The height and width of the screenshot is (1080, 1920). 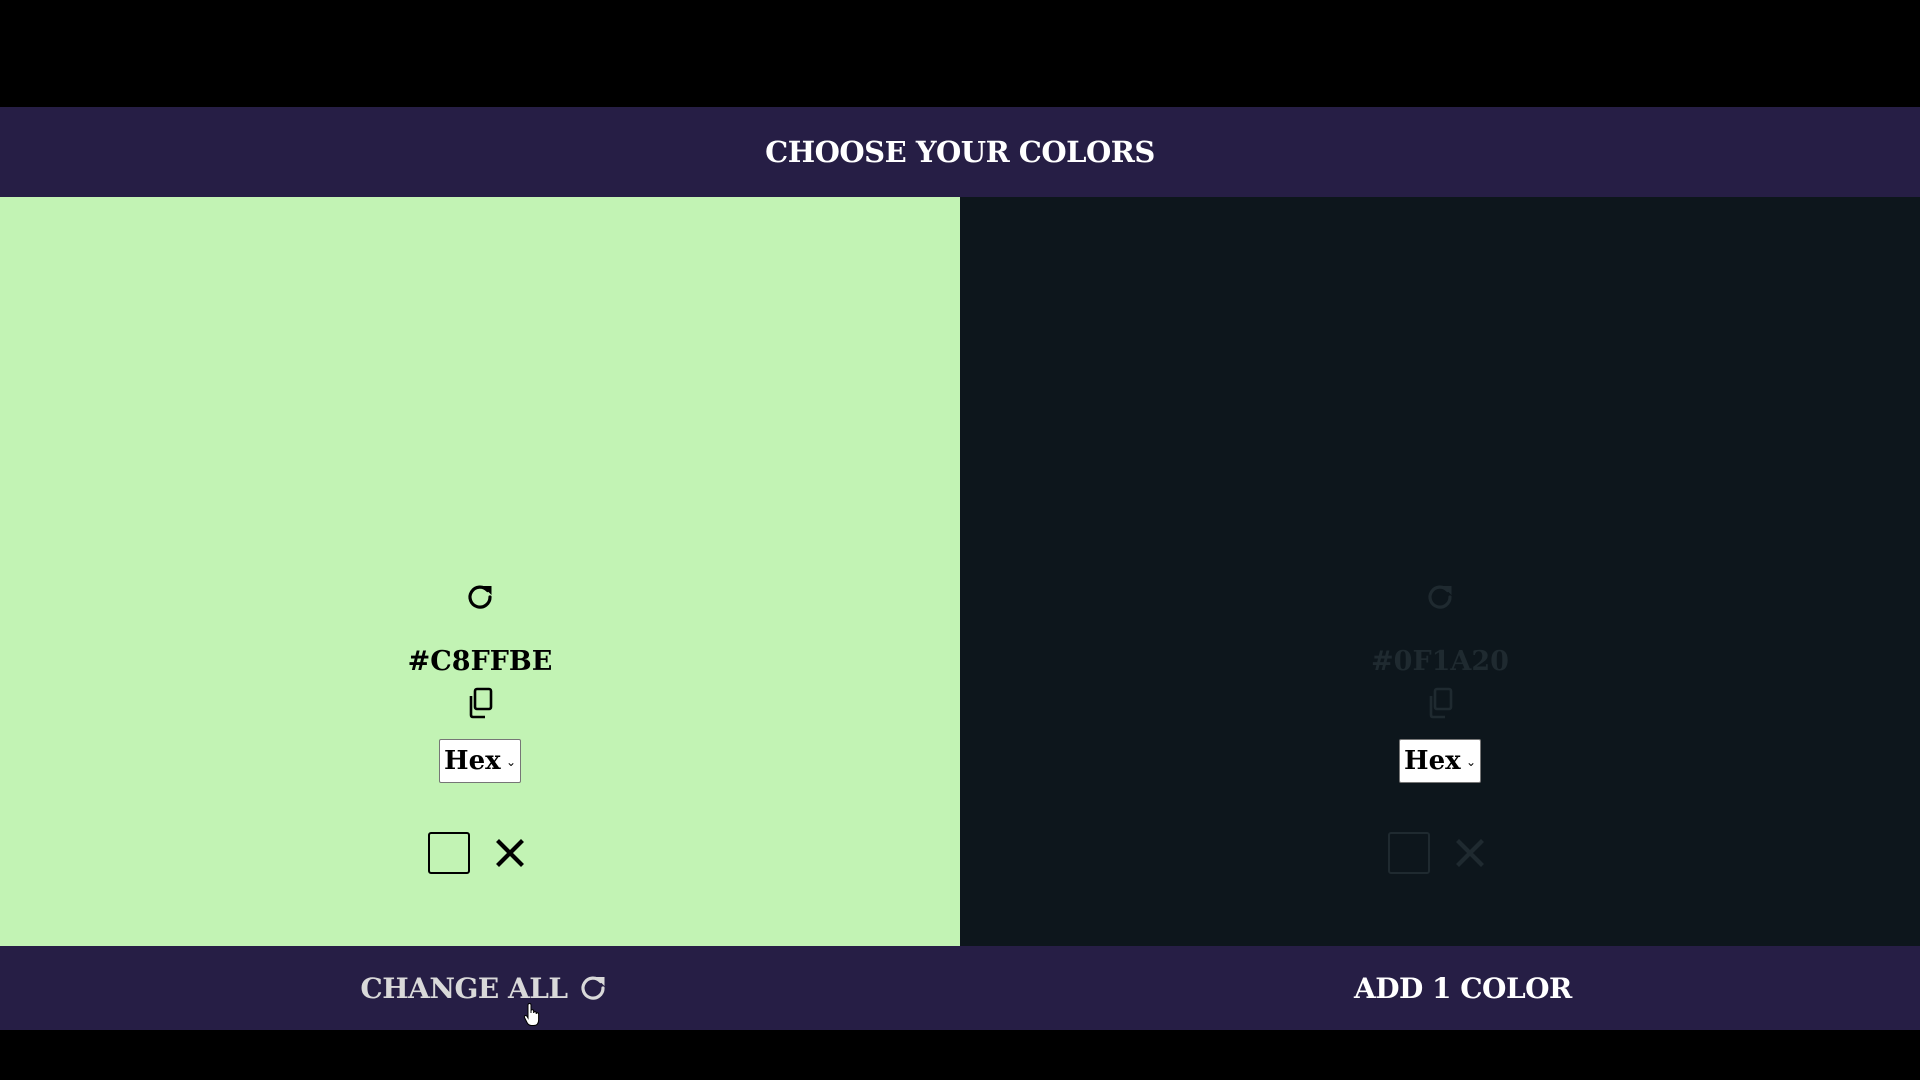 What do you see at coordinates (480, 662) in the screenshot?
I see `hex-value: #C8FFBE` at bounding box center [480, 662].